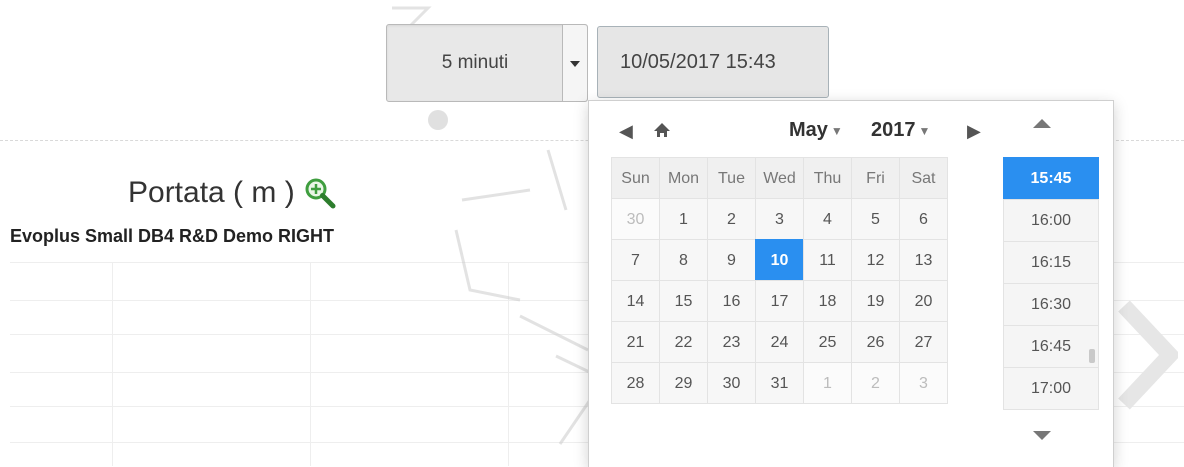 The height and width of the screenshot is (467, 1184). Describe the element at coordinates (683, 301) in the screenshot. I see `calendar-day: 15` at that location.